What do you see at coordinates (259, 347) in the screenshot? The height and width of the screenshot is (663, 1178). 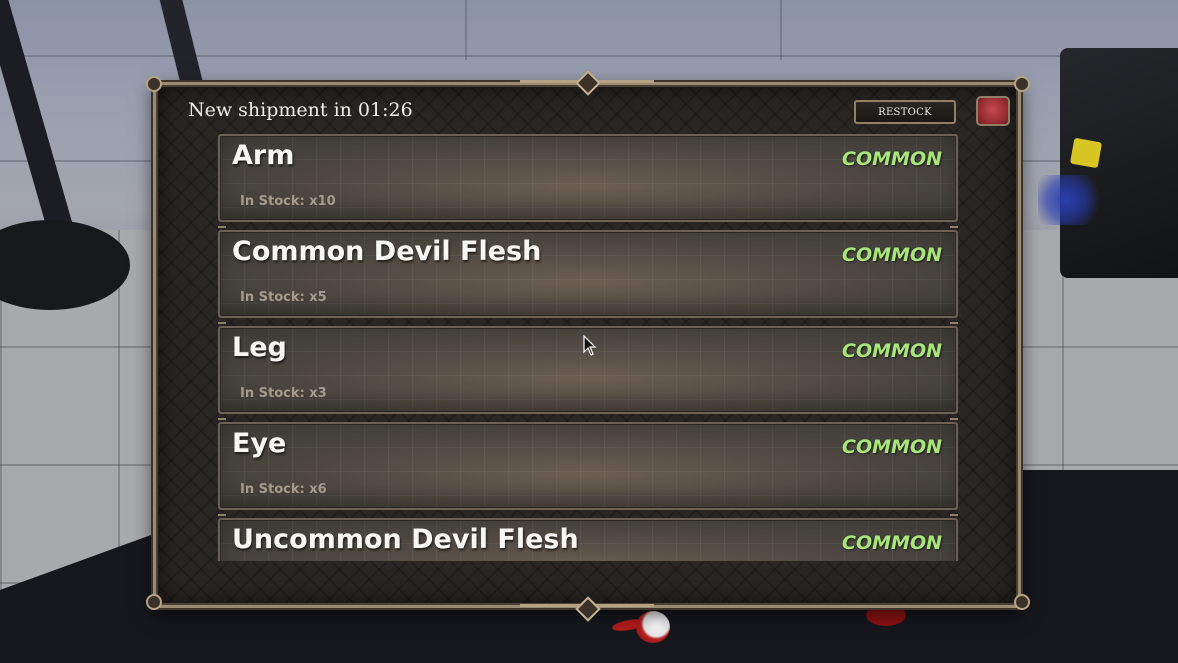 I see `item-name: Leg` at bounding box center [259, 347].